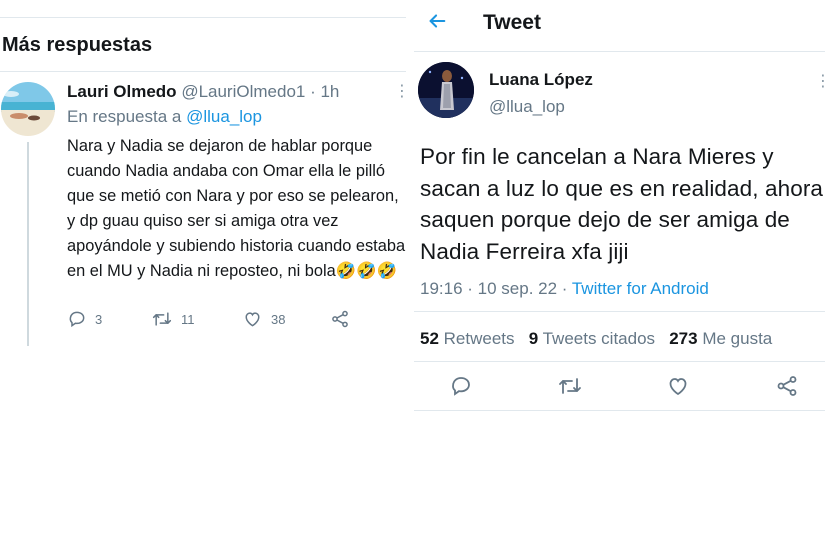 The width and height of the screenshot is (825, 540). I want to click on thread-line, so click(28, 244).